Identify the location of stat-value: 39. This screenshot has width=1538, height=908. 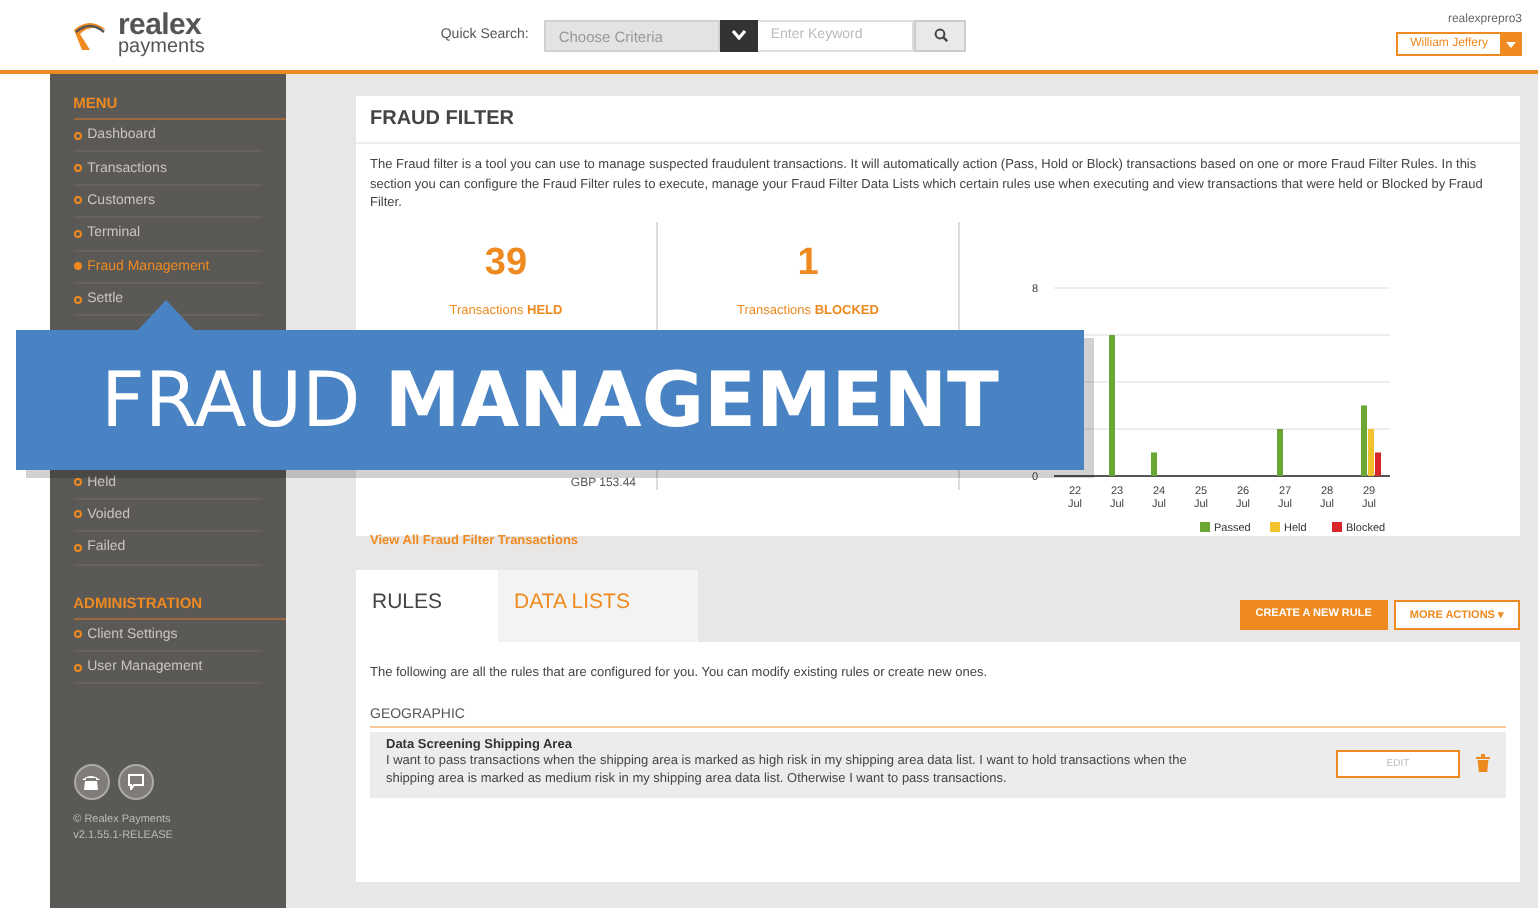
(506, 263).